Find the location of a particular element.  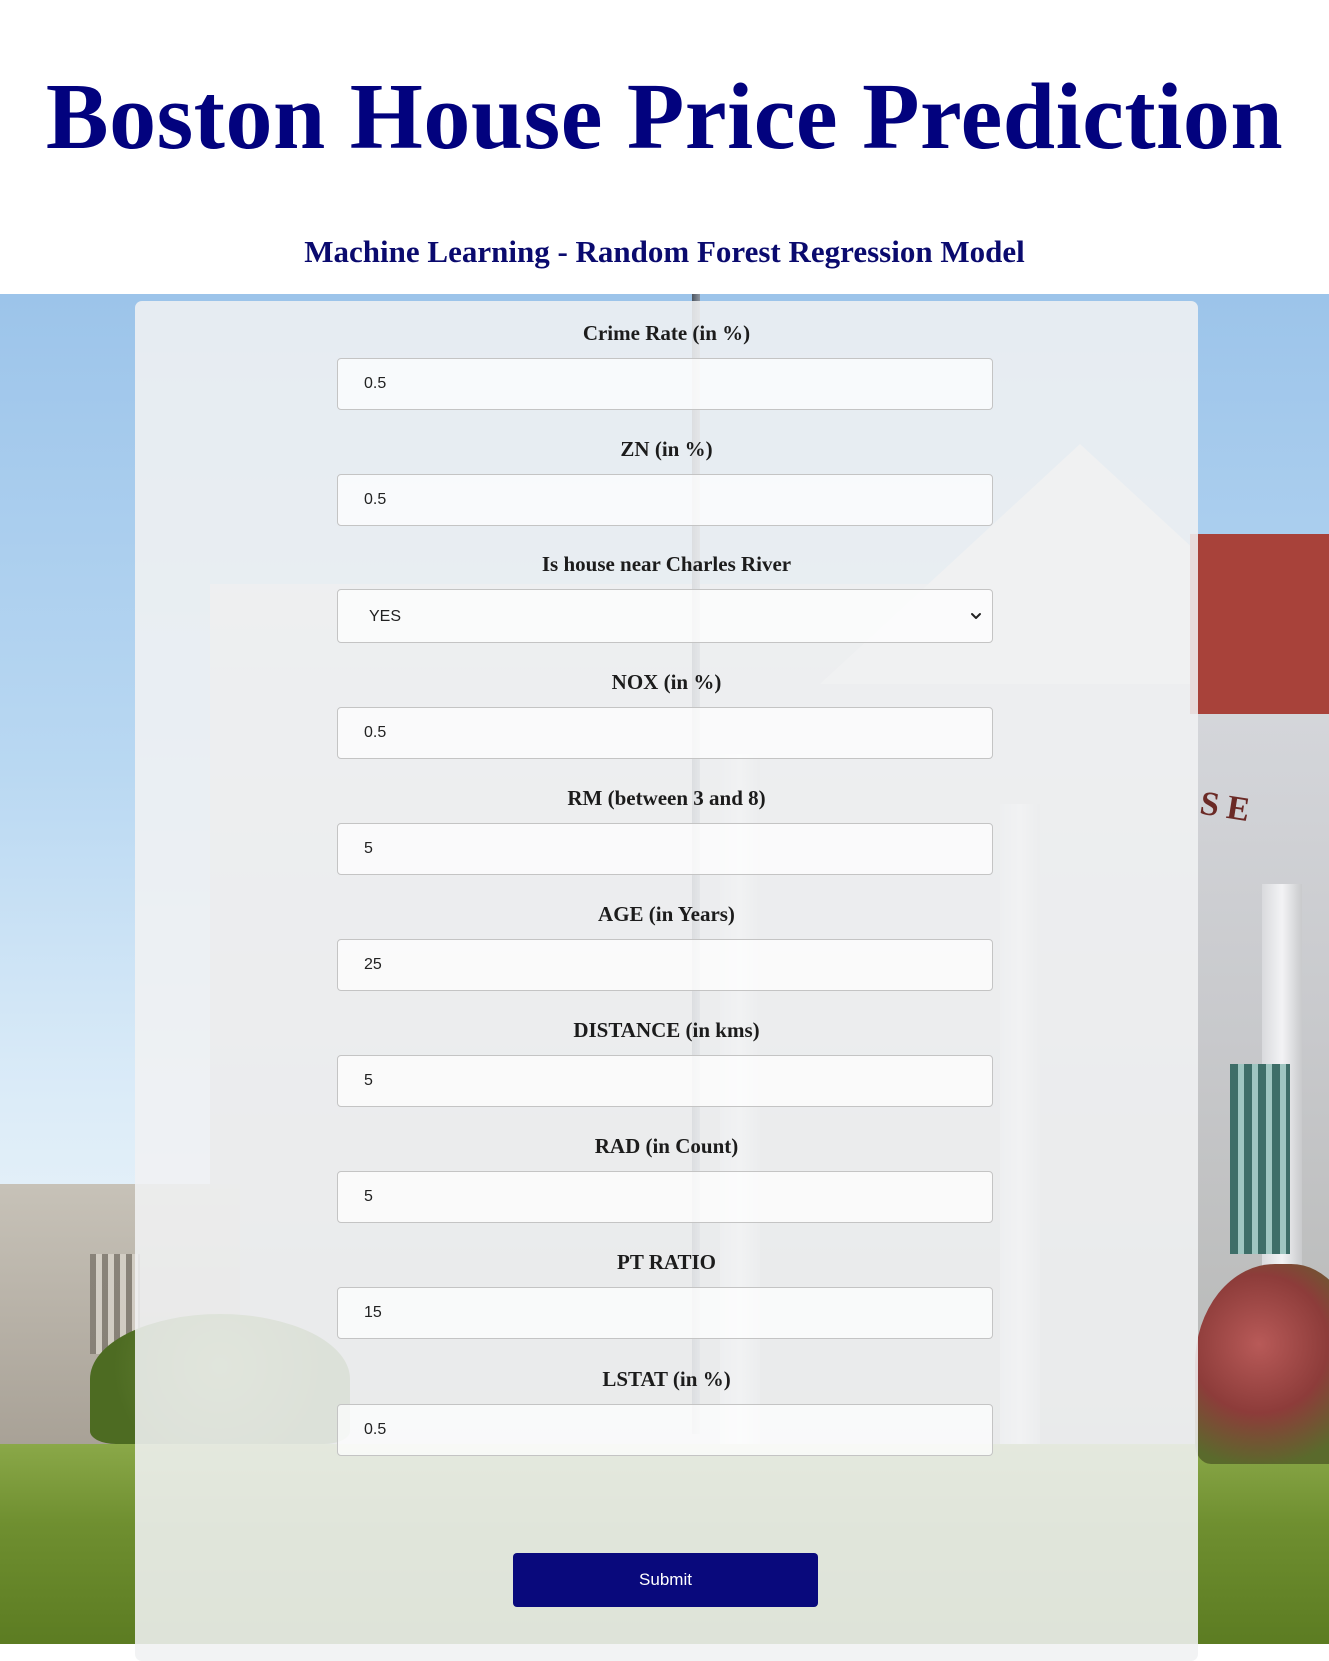

field-zn: ZN (in %) is located at coordinates (666, 481).